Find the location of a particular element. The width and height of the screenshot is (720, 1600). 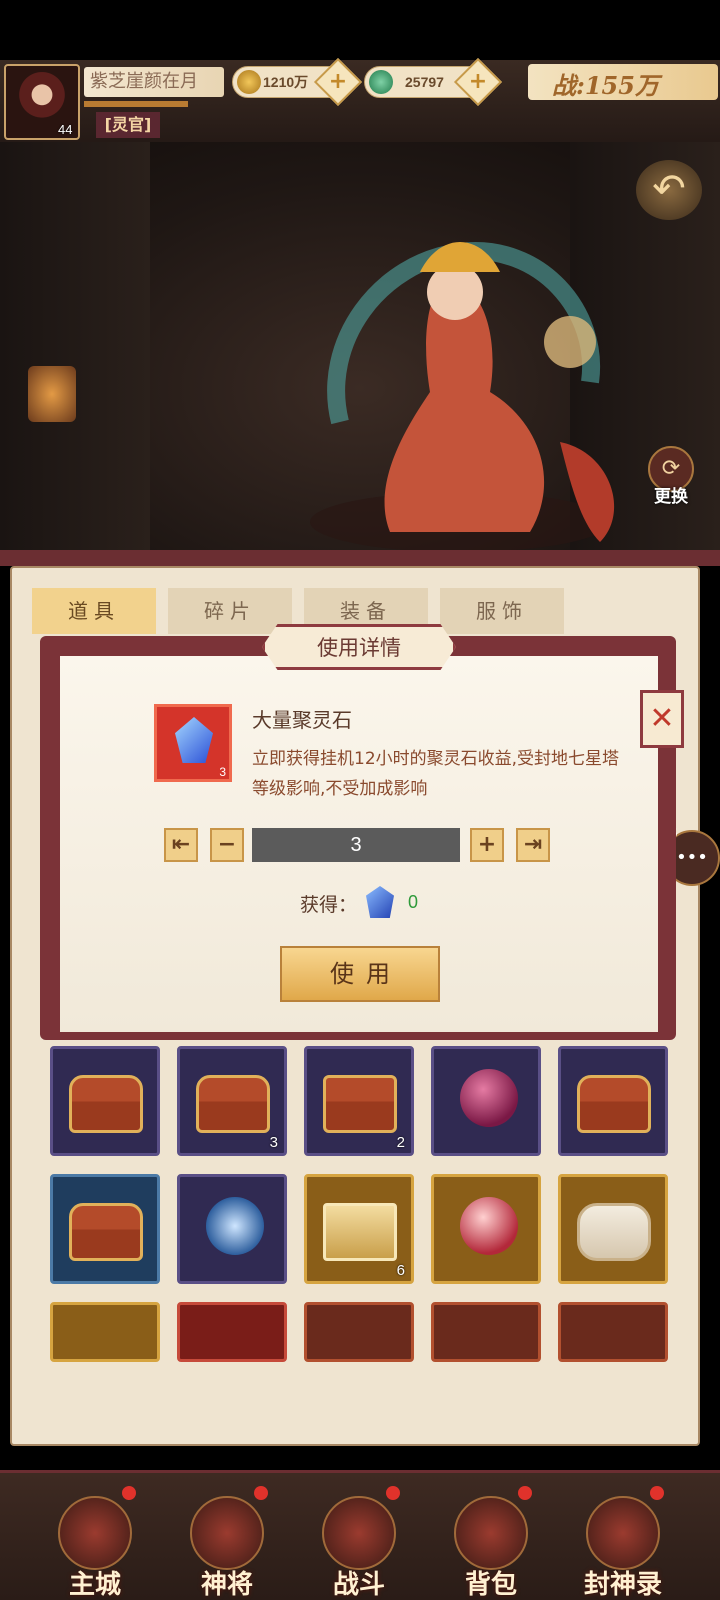

bag-item-treasure-box: 2 is located at coordinates (359, 1101).